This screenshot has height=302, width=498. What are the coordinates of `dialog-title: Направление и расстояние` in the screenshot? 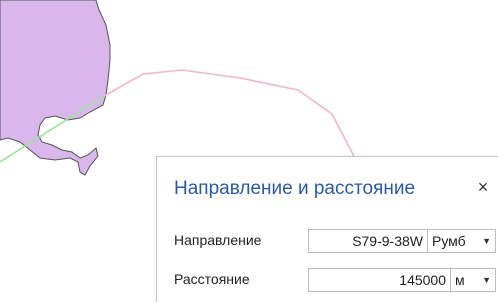 It's located at (295, 188).